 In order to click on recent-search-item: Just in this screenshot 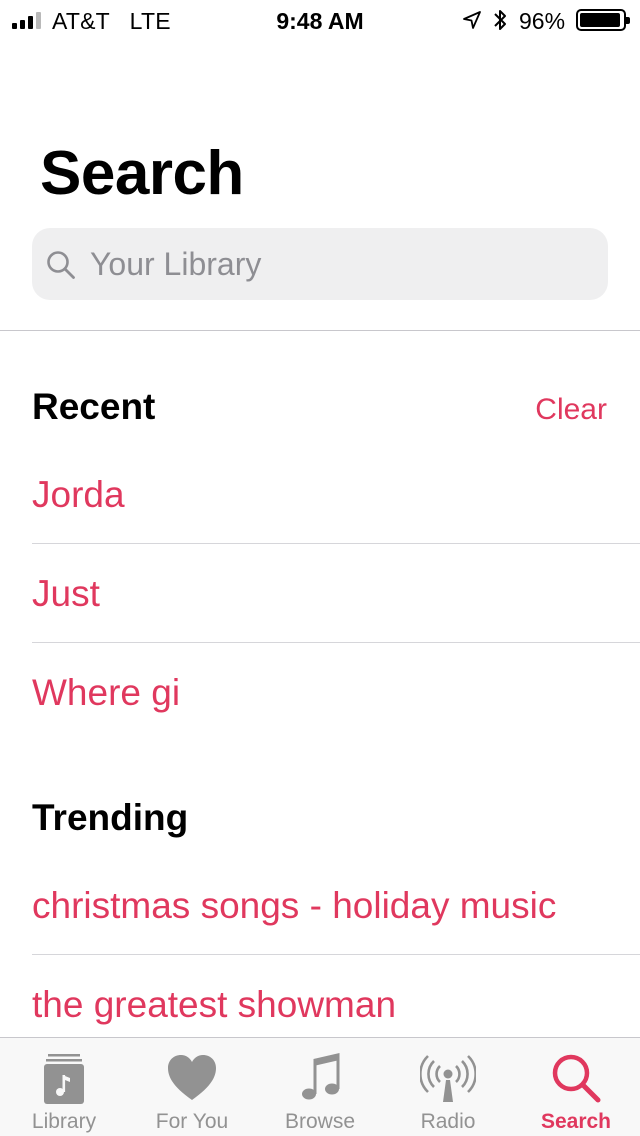, I will do `click(336, 622)`.